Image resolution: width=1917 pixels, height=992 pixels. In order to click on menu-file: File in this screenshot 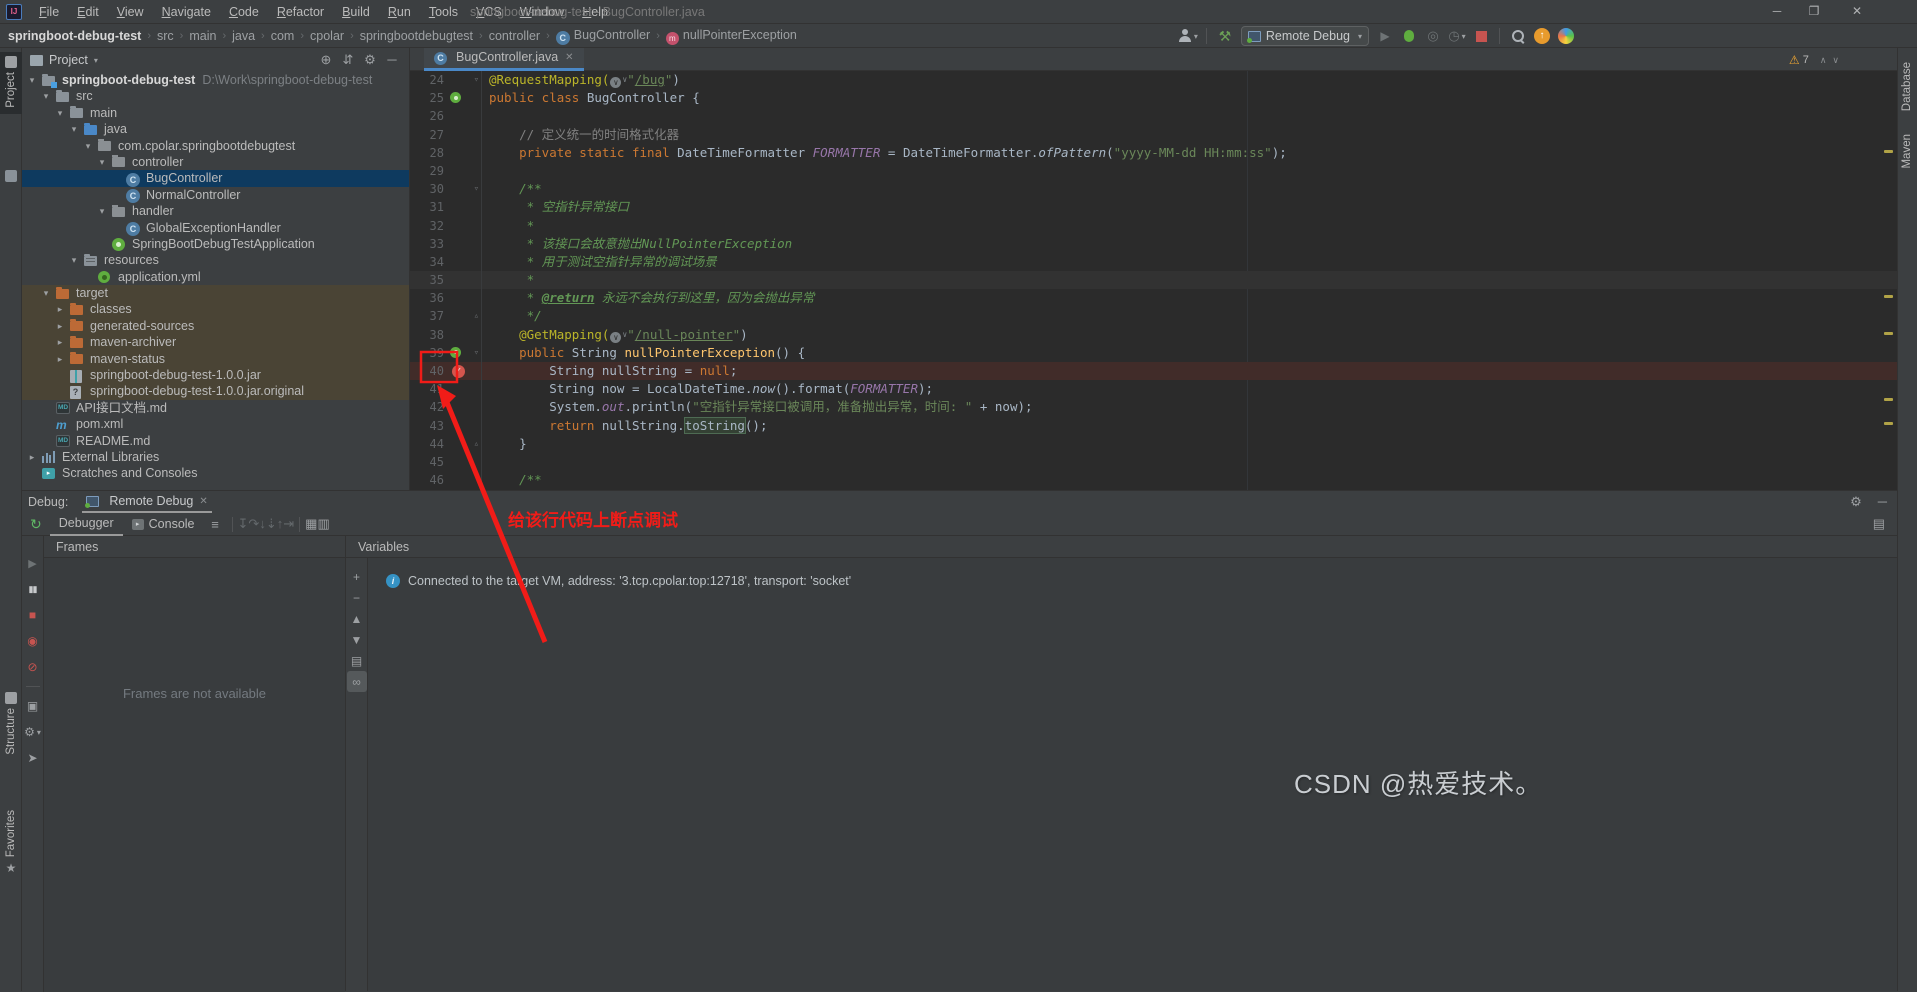, I will do `click(49, 12)`.